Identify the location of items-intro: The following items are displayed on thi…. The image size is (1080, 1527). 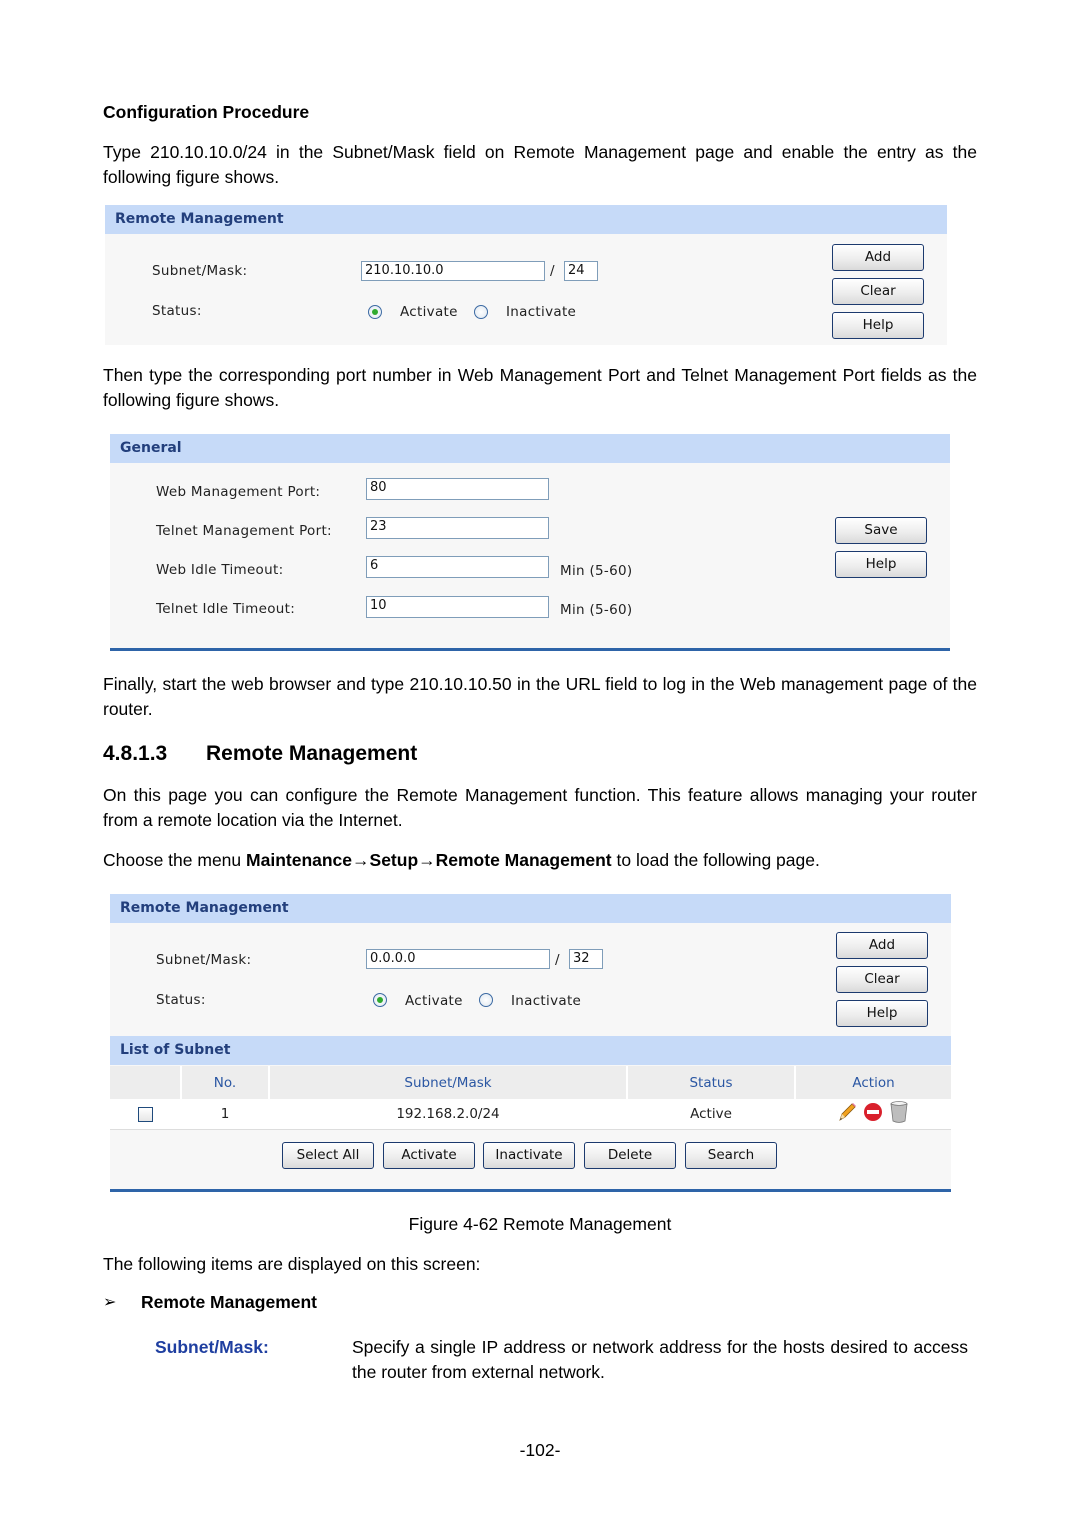
(292, 1264).